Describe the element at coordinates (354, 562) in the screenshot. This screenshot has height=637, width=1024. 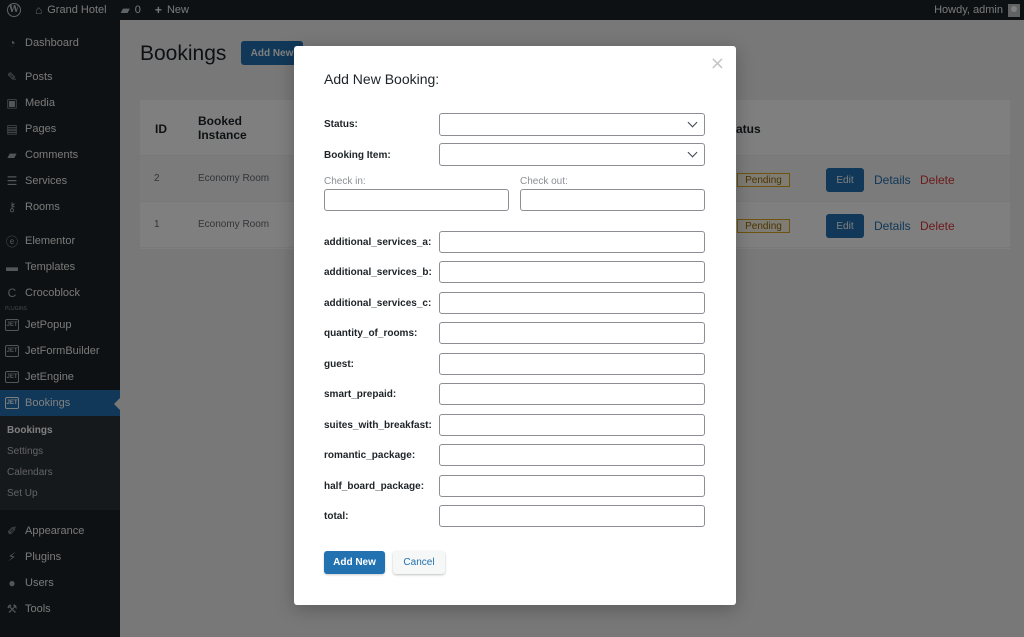
I see `add-new-submit-button: Add New` at that location.